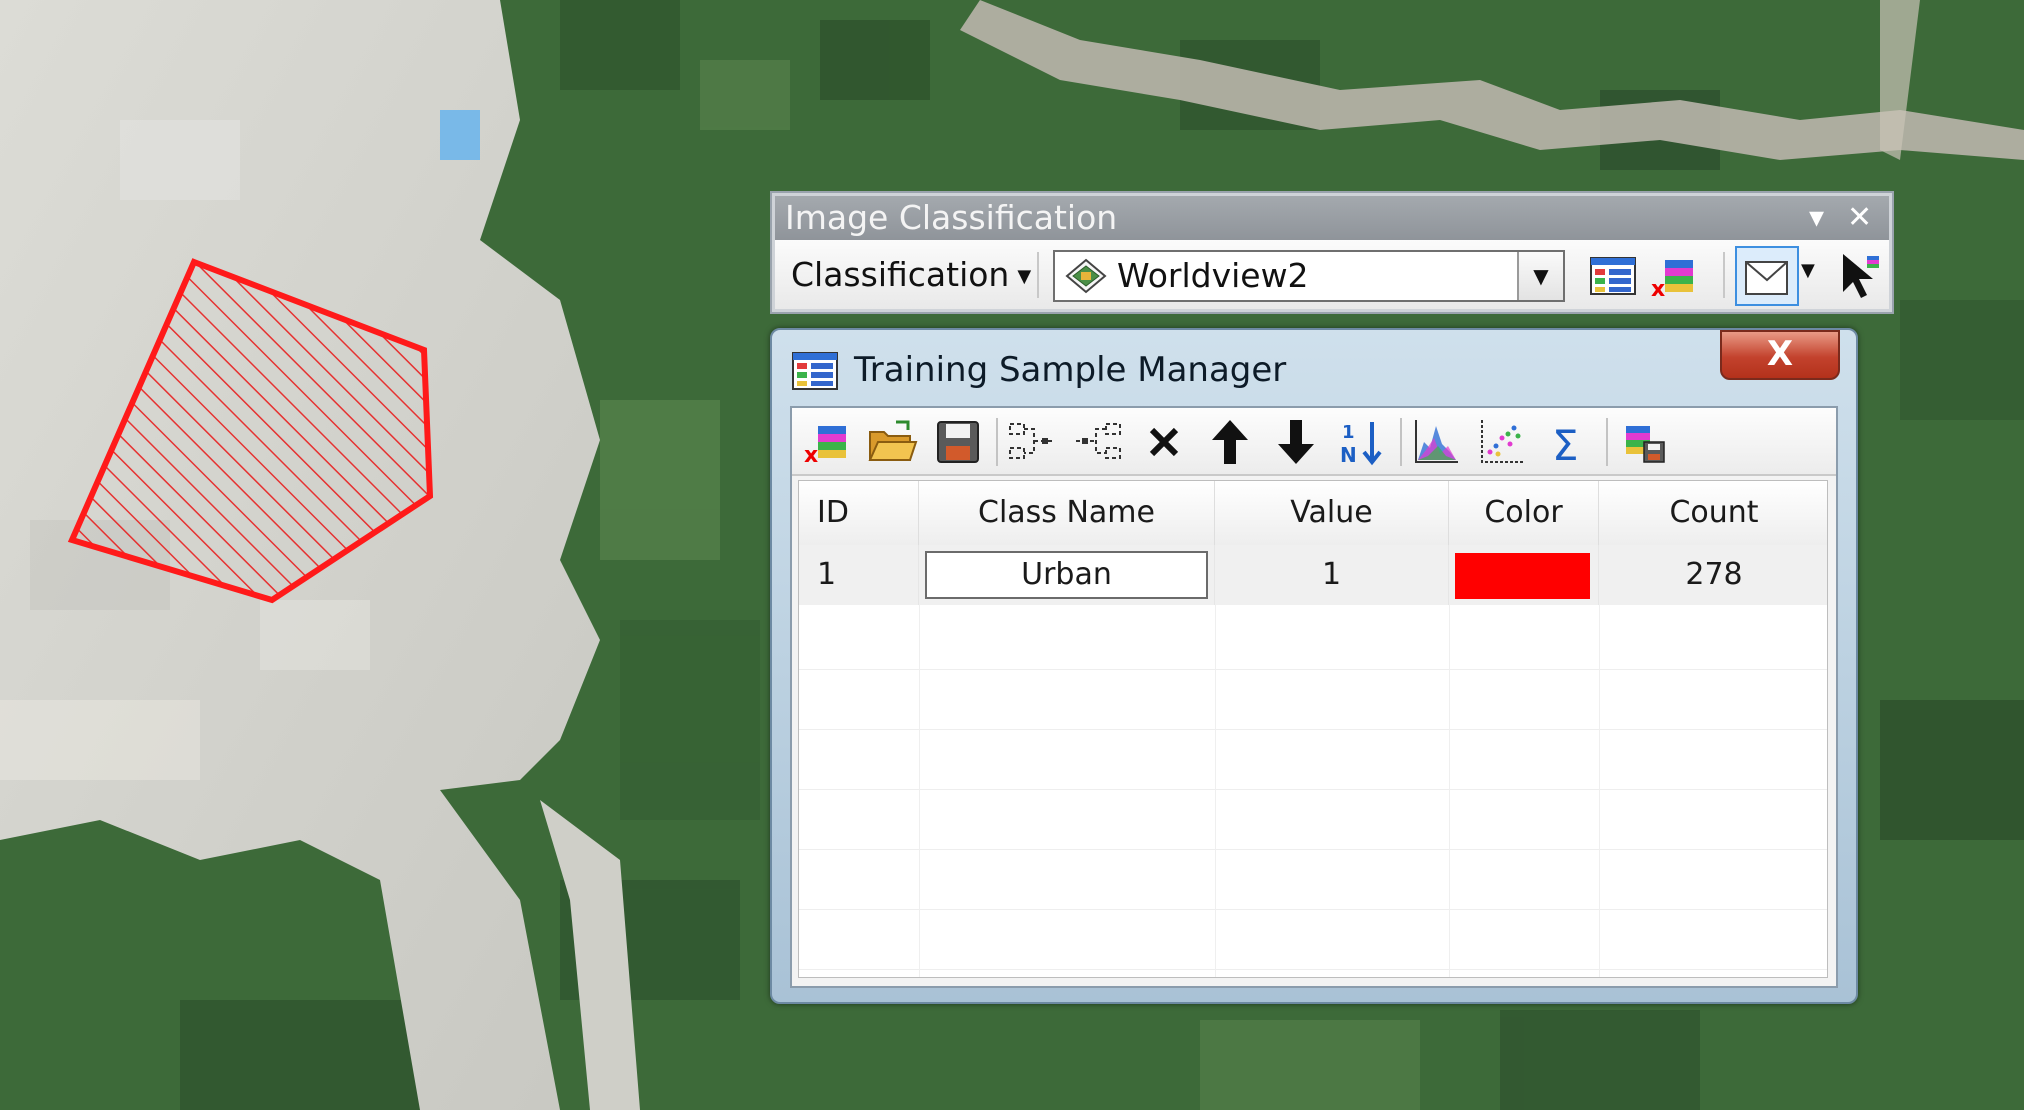 Image resolution: width=2024 pixels, height=1110 pixels. I want to click on class-color-swatch, so click(1522, 576).